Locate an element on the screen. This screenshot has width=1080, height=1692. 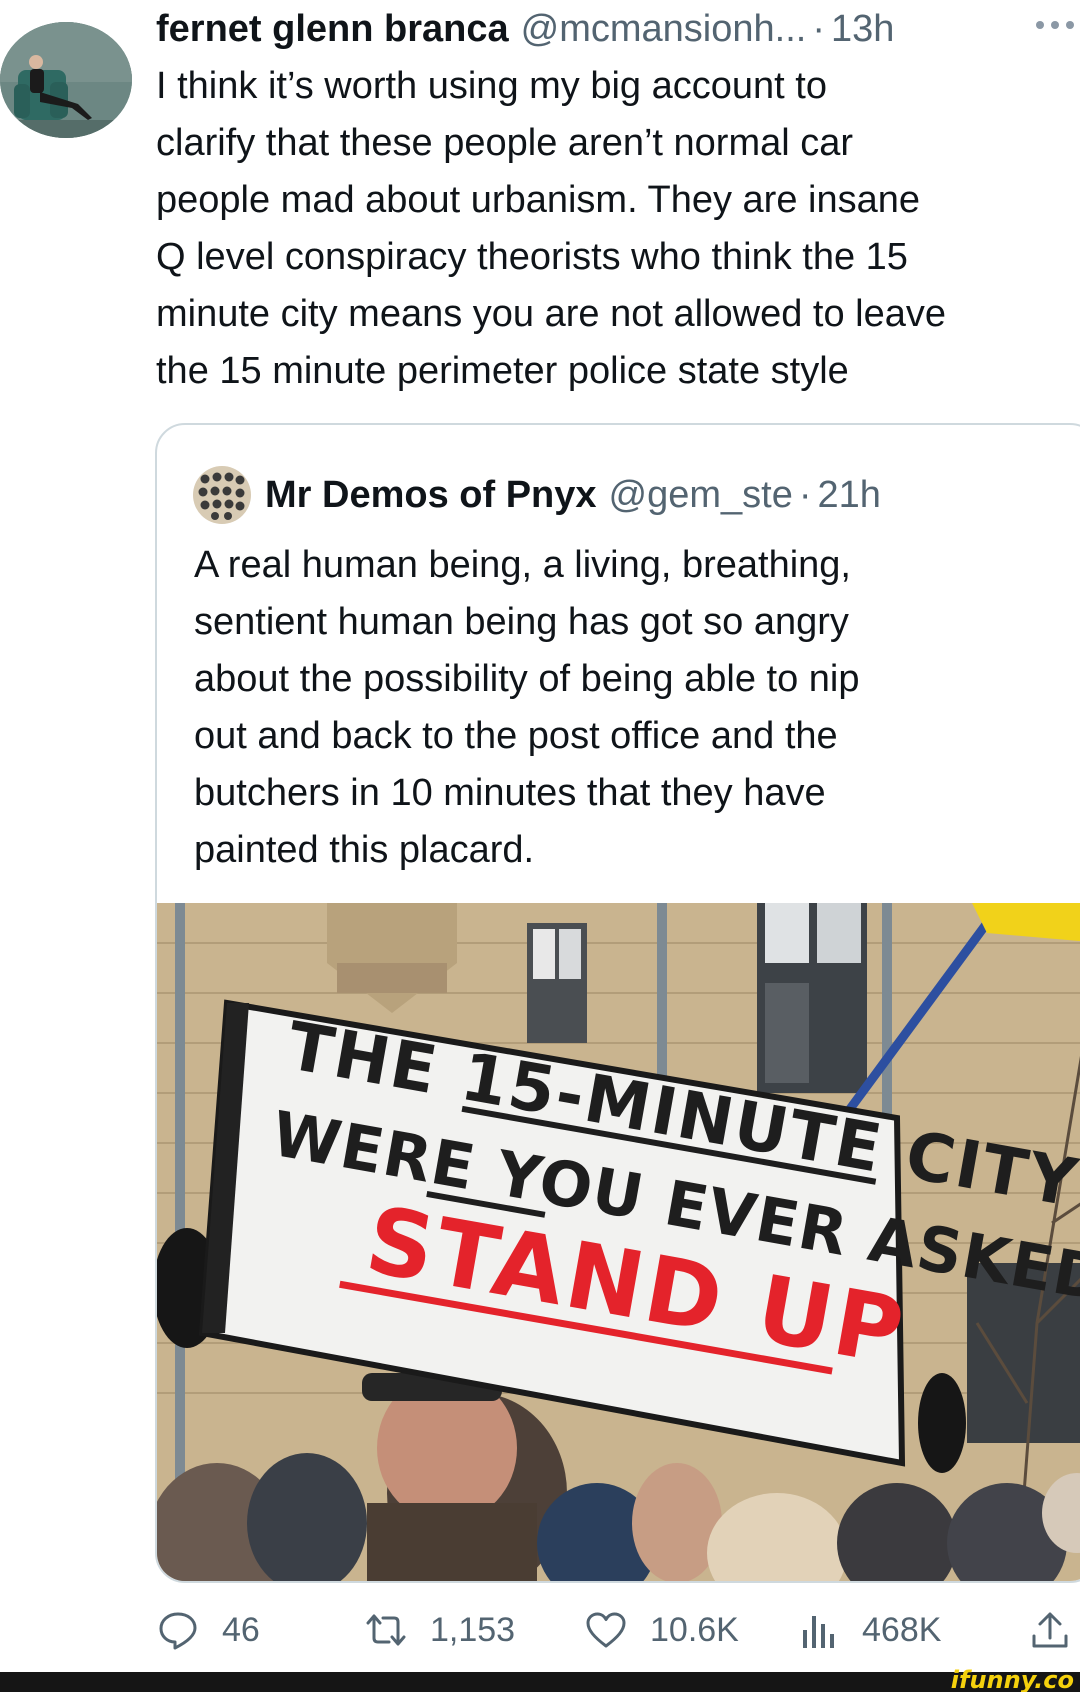
reply-button: 46 is located at coordinates (208, 1630).